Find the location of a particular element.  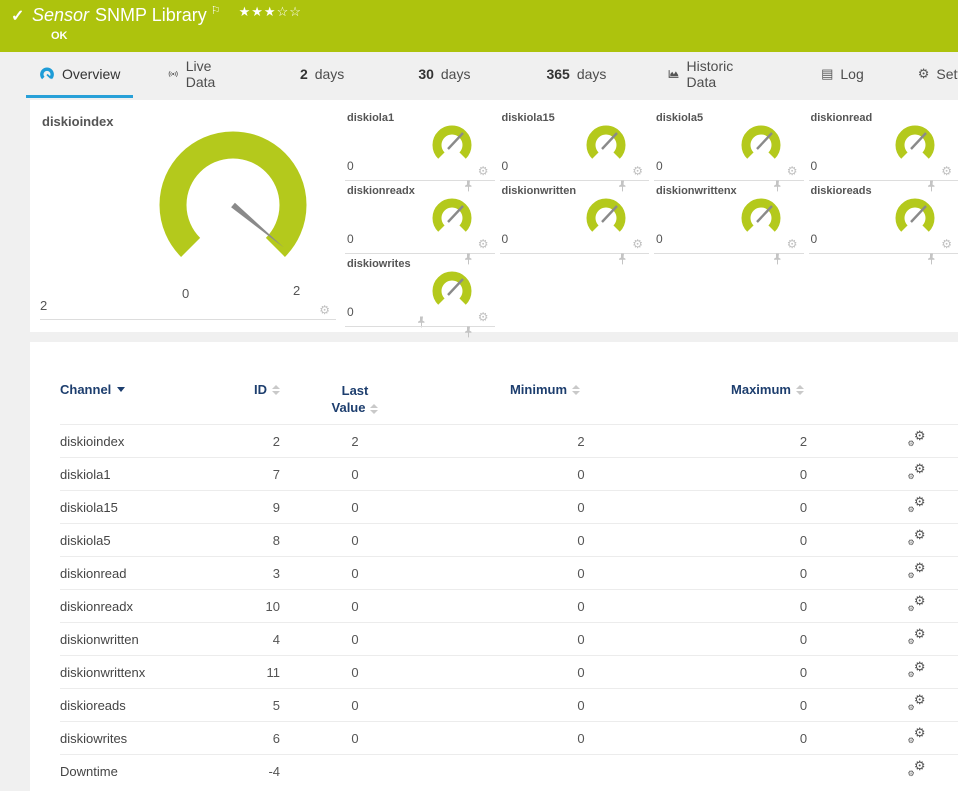

column-header-maximum: Maximum is located at coordinates (767, 389).